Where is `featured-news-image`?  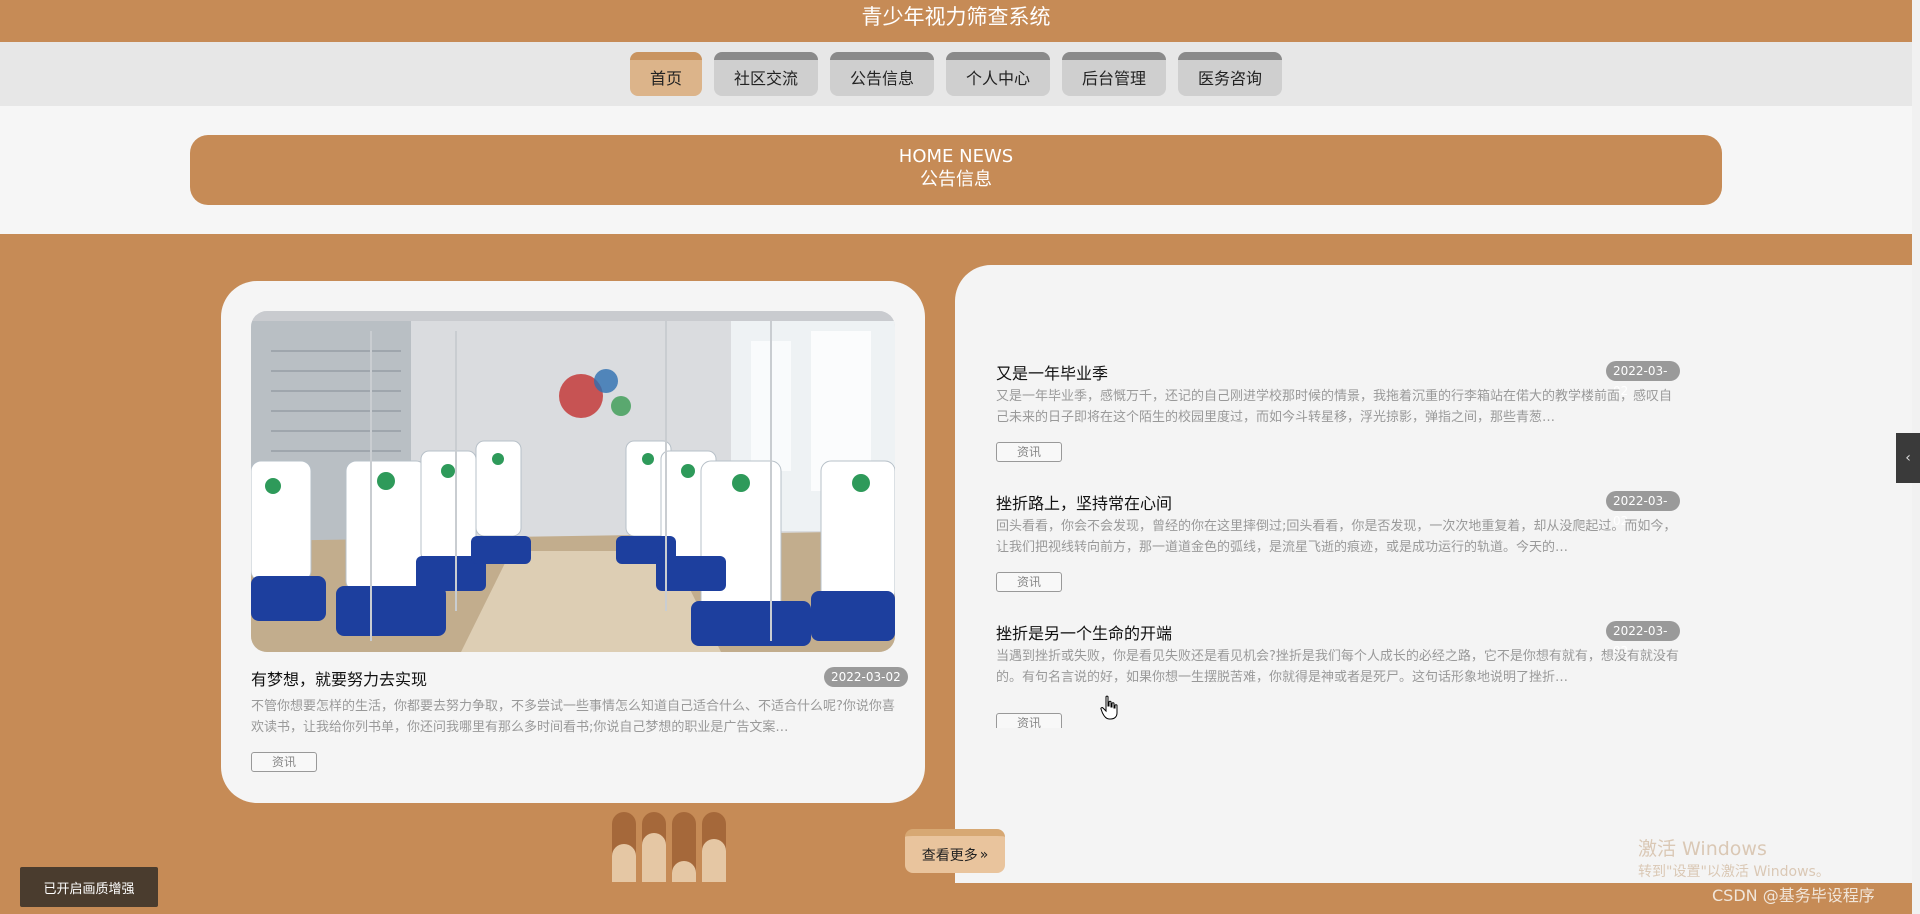 featured-news-image is located at coordinates (573, 481).